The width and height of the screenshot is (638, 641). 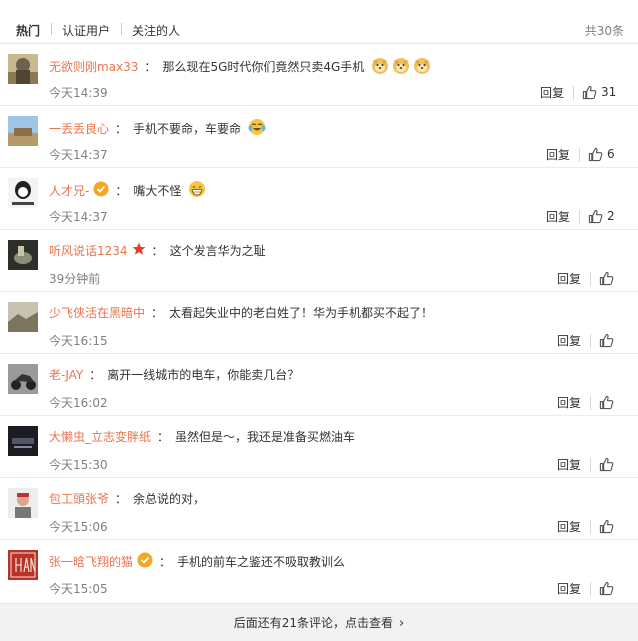 I want to click on comment-text: 那么现在5G时代你们竟然只卖4G手机, so click(x=263, y=67).